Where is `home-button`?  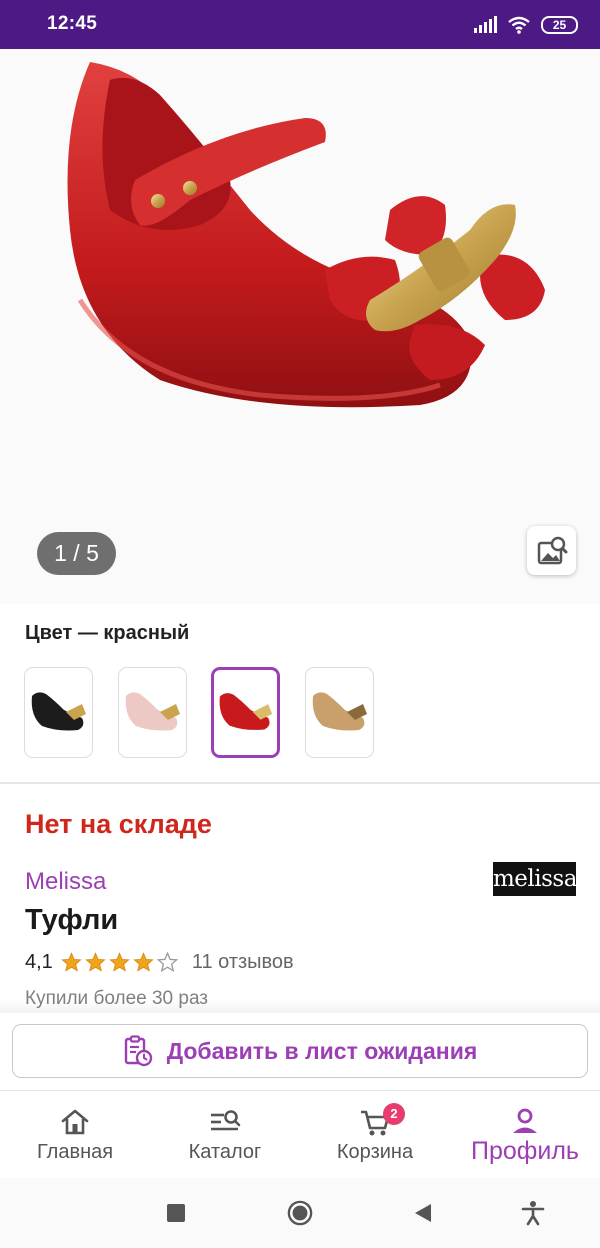 home-button is located at coordinates (300, 1213).